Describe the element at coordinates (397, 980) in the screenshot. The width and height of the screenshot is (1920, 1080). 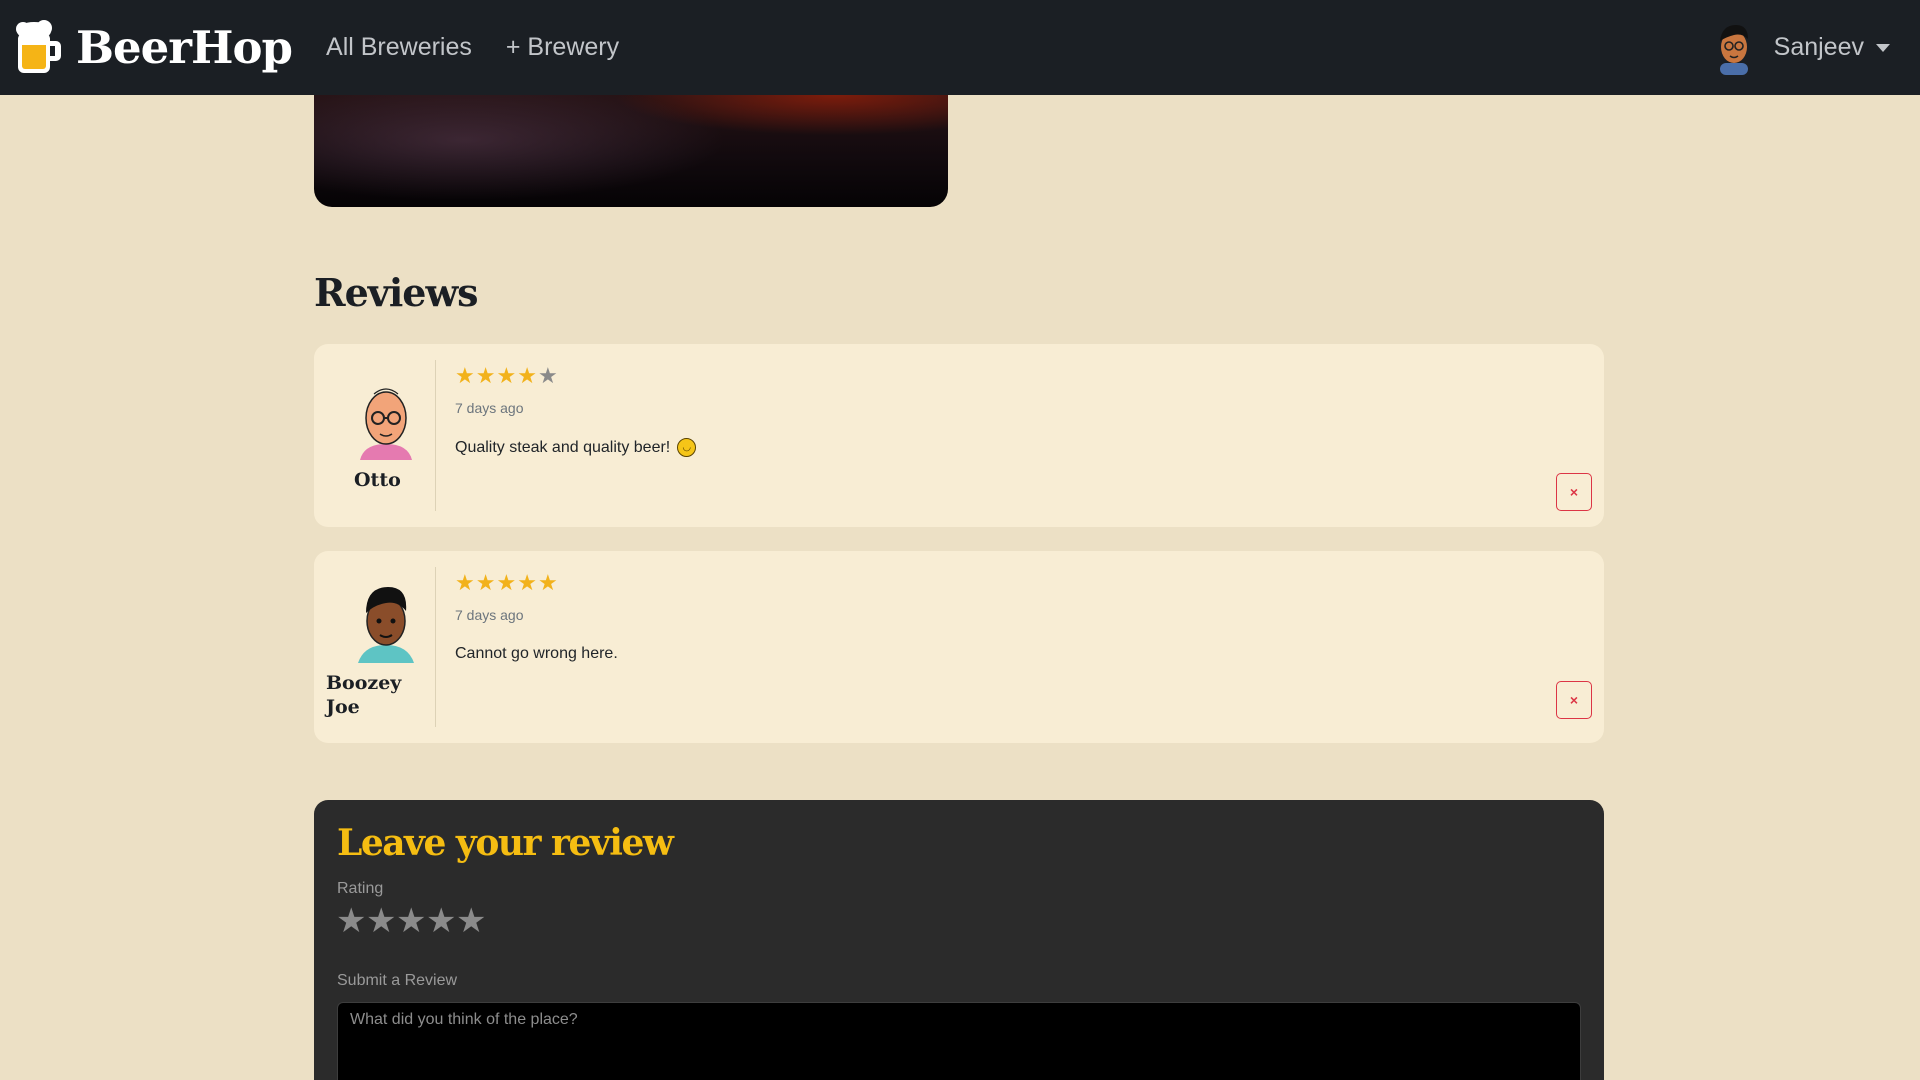
I see `review-field-label: Submit a Review` at that location.